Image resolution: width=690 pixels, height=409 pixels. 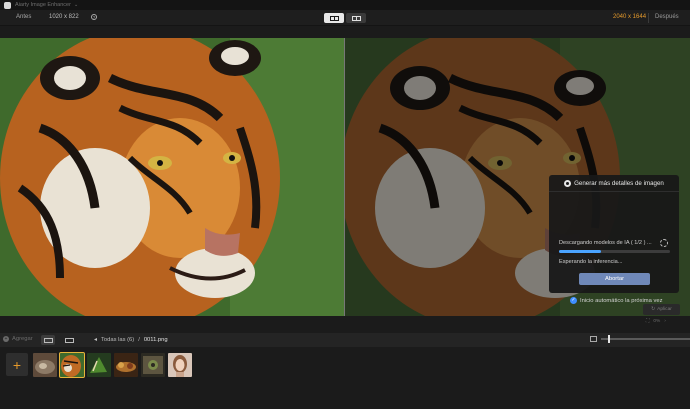 I want to click on thumbnail-wolf, so click(x=45, y=365).